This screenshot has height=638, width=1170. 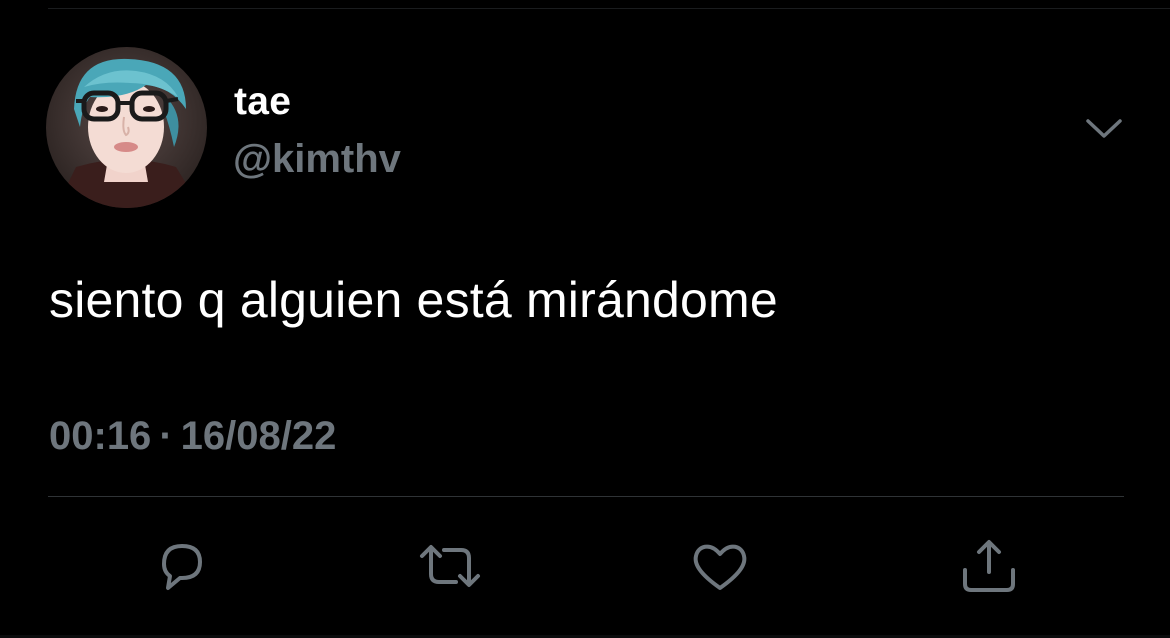 What do you see at coordinates (258, 436) in the screenshot?
I see `tweet-date: 16/08/22` at bounding box center [258, 436].